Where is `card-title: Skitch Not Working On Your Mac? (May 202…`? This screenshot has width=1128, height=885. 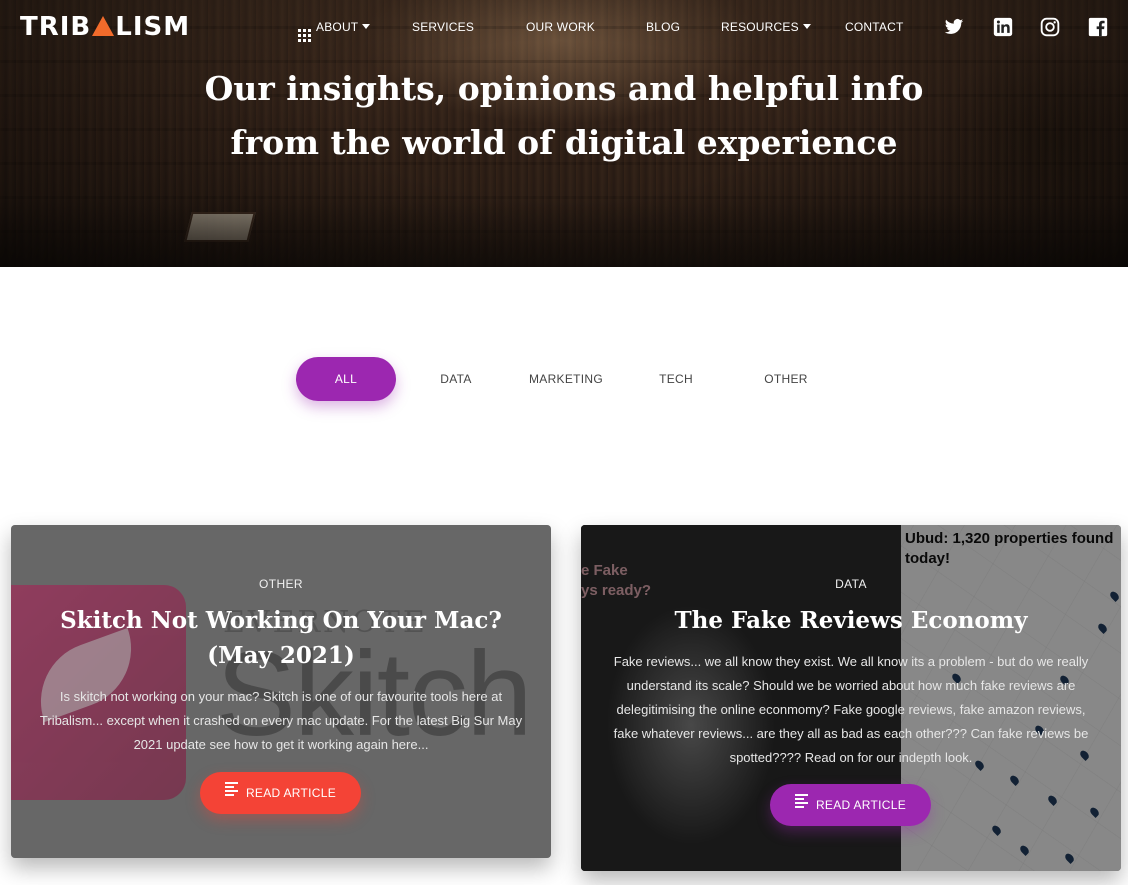 card-title: Skitch Not Working On Your Mac? (May 202… is located at coordinates (281, 638).